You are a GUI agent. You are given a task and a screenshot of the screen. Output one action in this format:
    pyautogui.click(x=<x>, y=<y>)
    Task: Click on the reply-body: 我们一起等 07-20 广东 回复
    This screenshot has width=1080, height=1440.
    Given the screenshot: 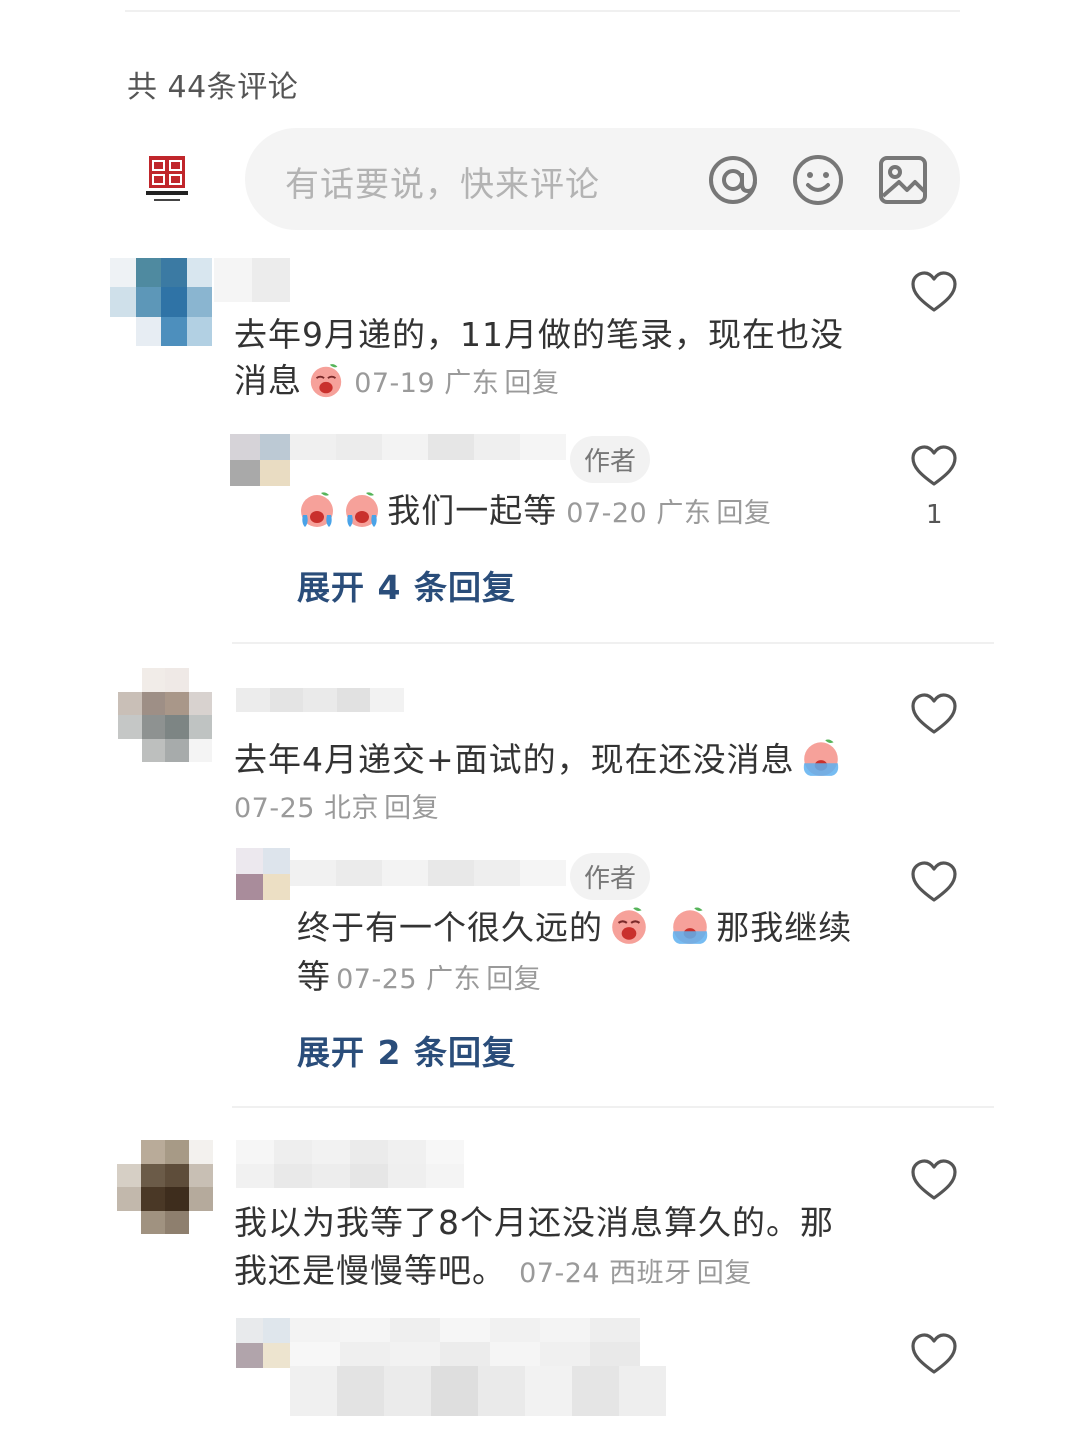 What is the action you would take?
    pyautogui.click(x=534, y=511)
    